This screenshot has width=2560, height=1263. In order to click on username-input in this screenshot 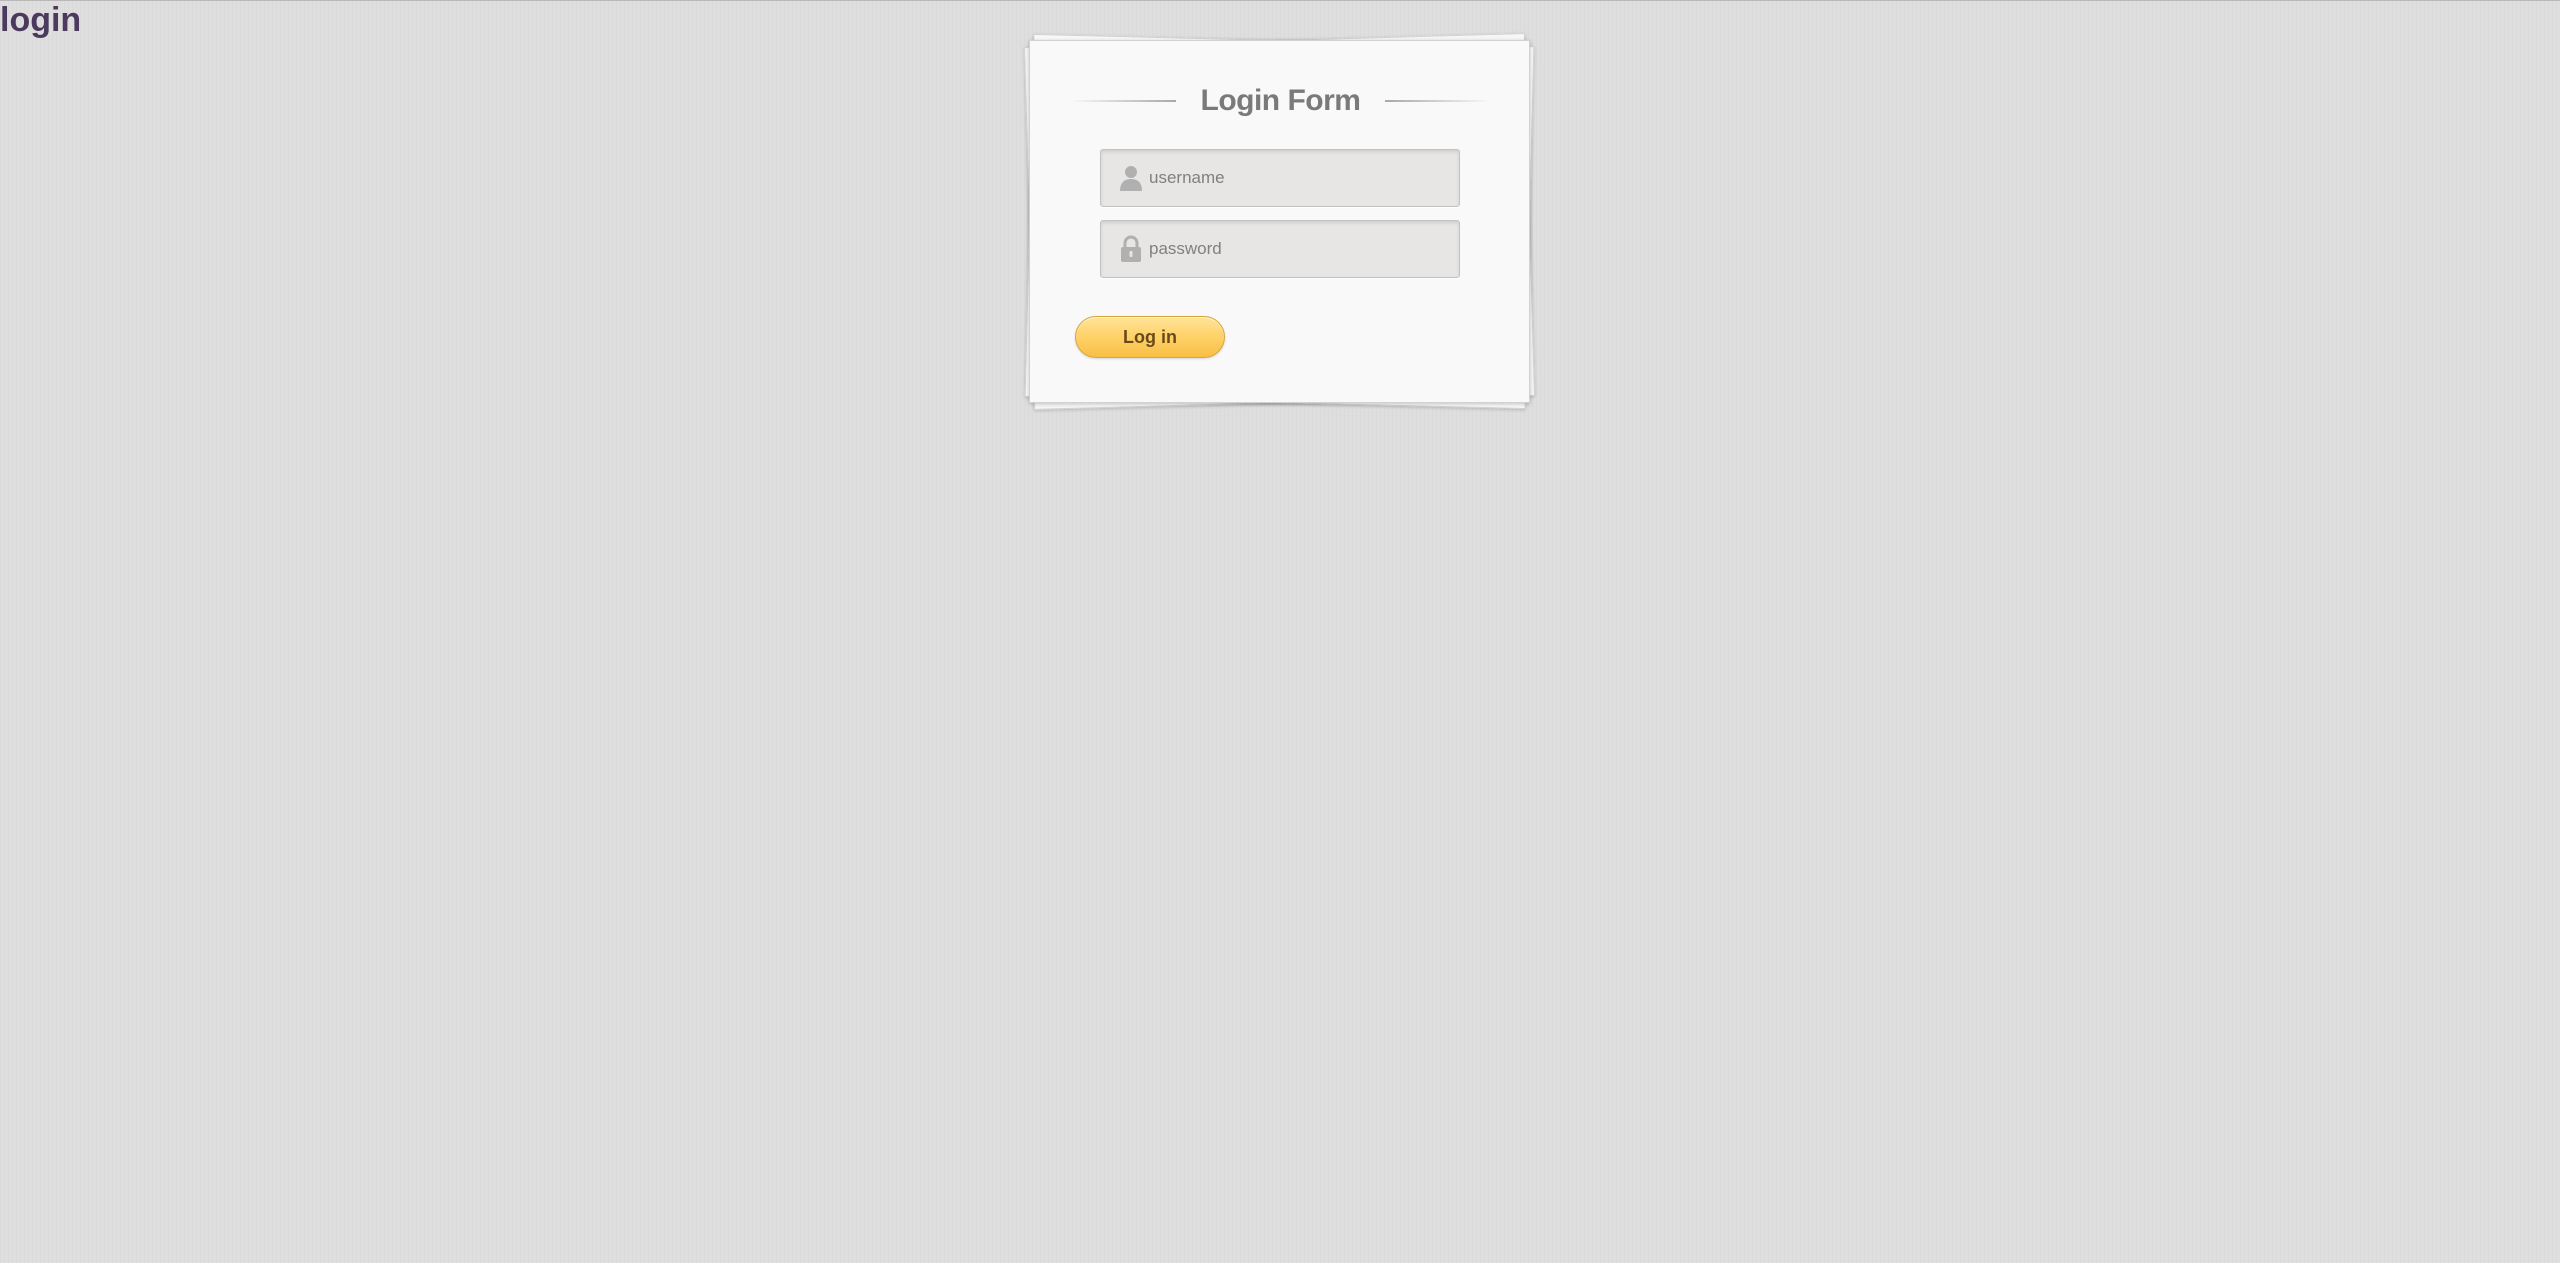, I will do `click(1299, 178)`.